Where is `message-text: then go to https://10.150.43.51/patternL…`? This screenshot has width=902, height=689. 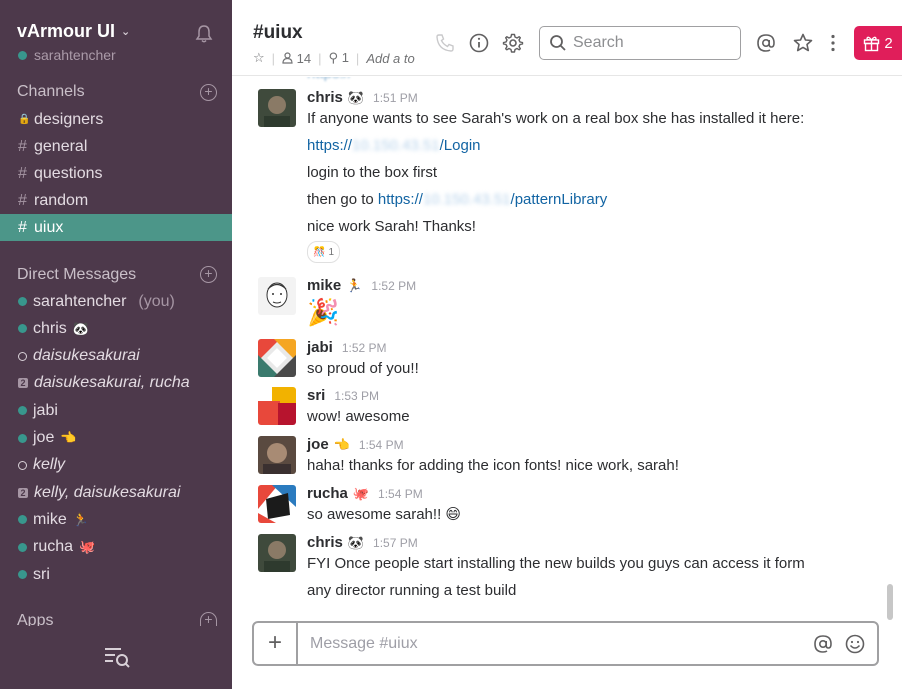 message-text: then go to https://10.150.43.51/patternL… is located at coordinates (592, 200).